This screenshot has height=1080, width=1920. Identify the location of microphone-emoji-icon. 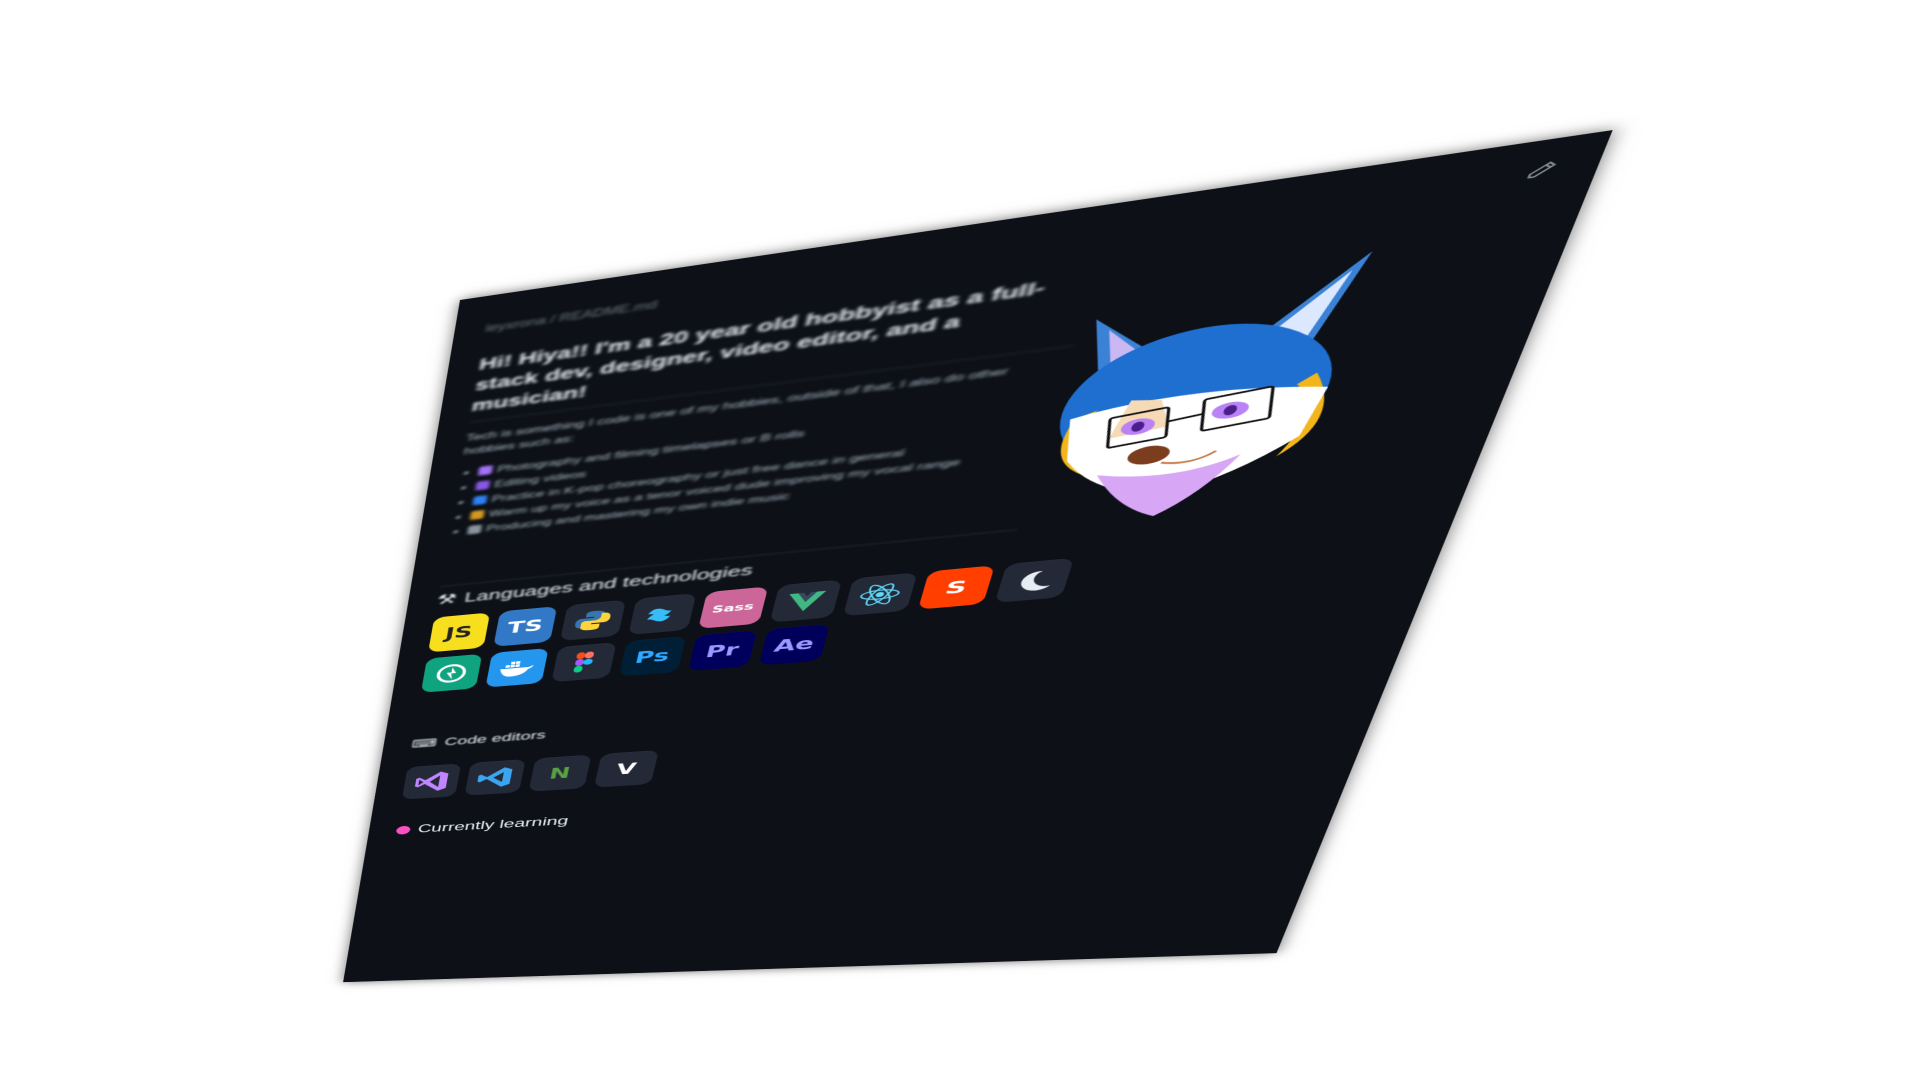
(477, 515).